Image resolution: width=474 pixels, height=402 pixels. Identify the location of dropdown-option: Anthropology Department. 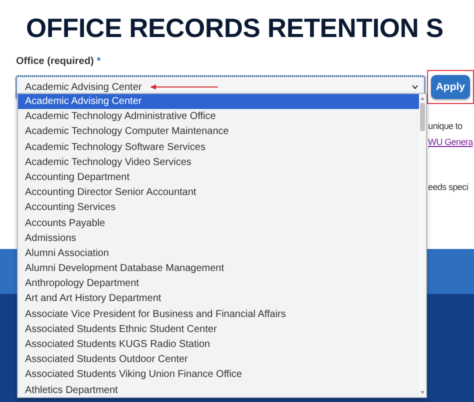
(218, 284).